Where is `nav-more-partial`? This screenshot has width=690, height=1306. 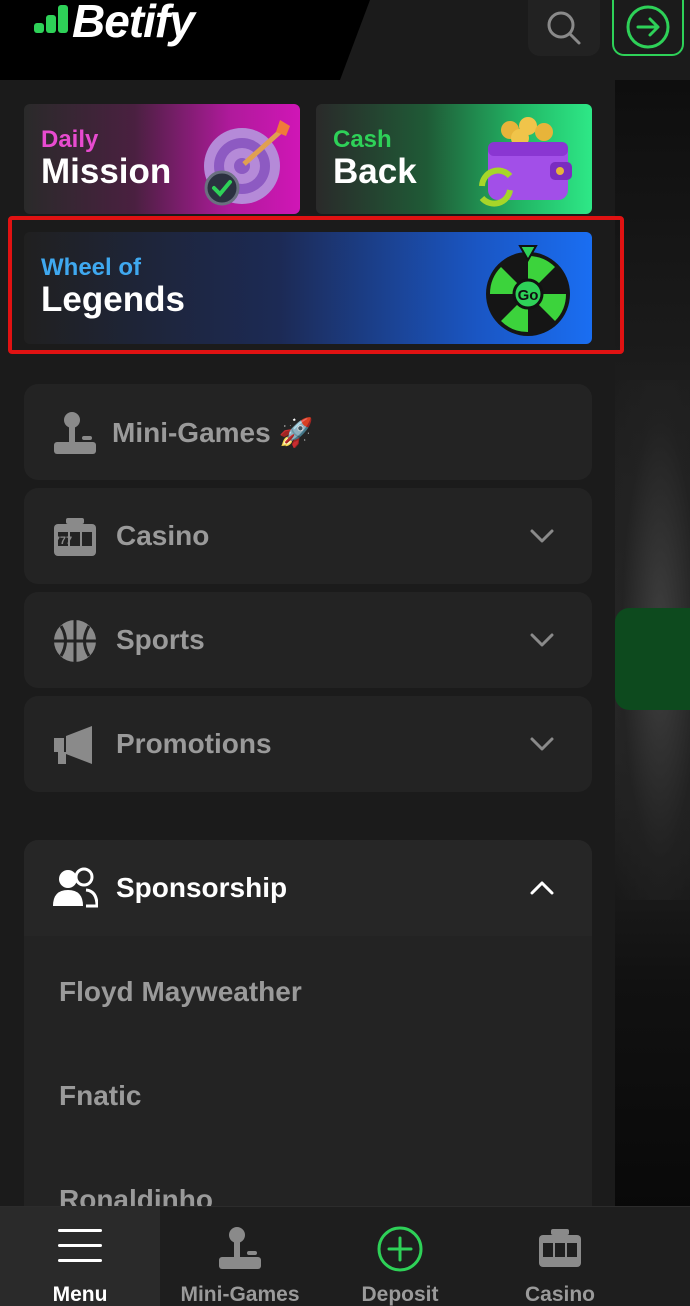 nav-more-partial is located at coordinates (665, 1256).